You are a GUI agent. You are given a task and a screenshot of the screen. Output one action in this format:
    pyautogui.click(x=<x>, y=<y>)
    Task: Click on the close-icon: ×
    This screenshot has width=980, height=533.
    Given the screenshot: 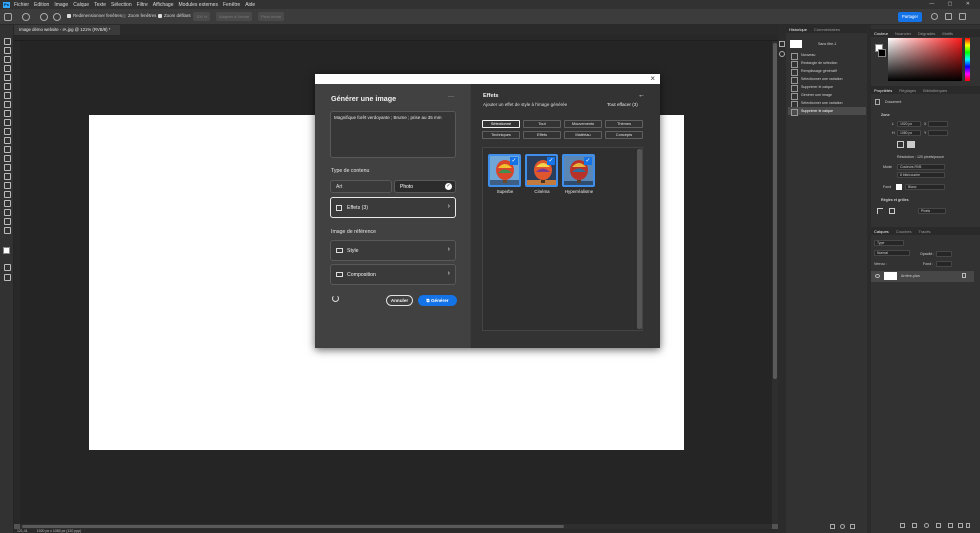 What is the action you would take?
    pyautogui.click(x=652, y=79)
    